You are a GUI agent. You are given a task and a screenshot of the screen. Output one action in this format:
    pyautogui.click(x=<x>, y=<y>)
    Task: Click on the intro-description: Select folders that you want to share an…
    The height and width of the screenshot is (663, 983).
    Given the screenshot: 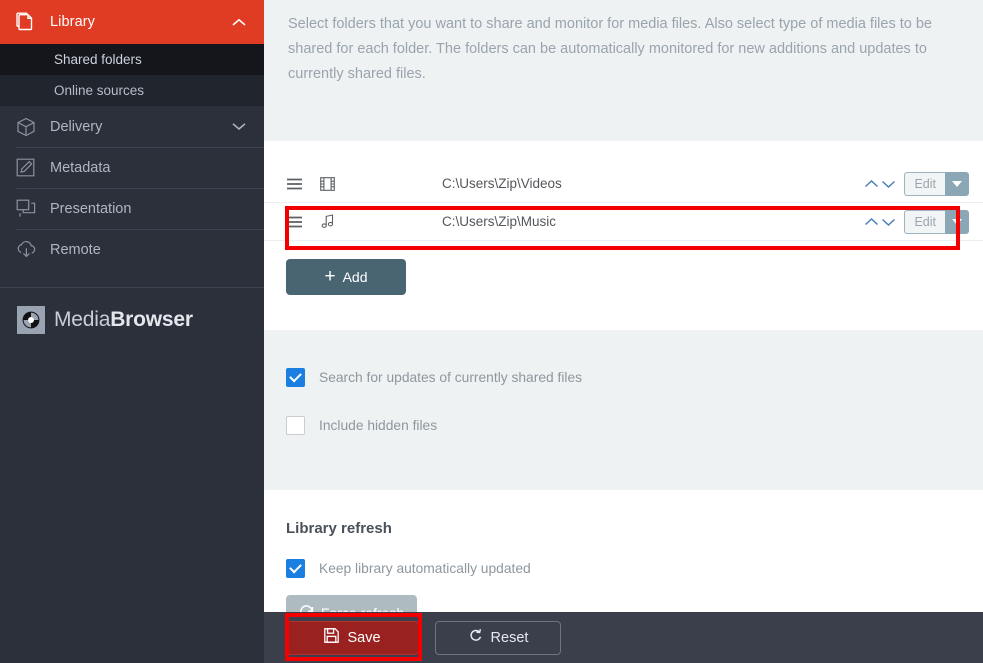 What is the action you would take?
    pyautogui.click(x=610, y=49)
    